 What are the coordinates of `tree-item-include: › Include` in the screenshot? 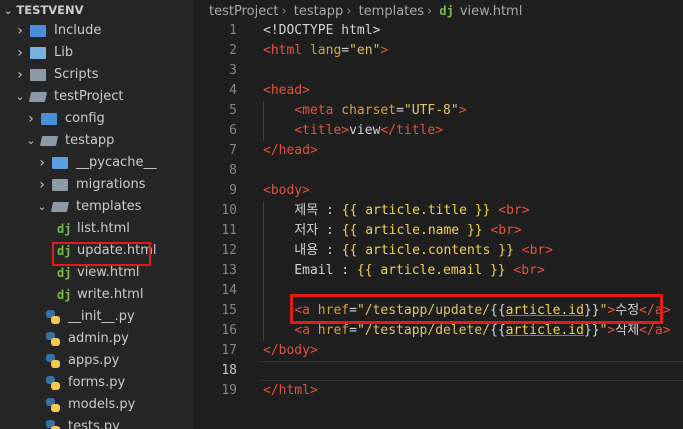 It's located at (96, 31).